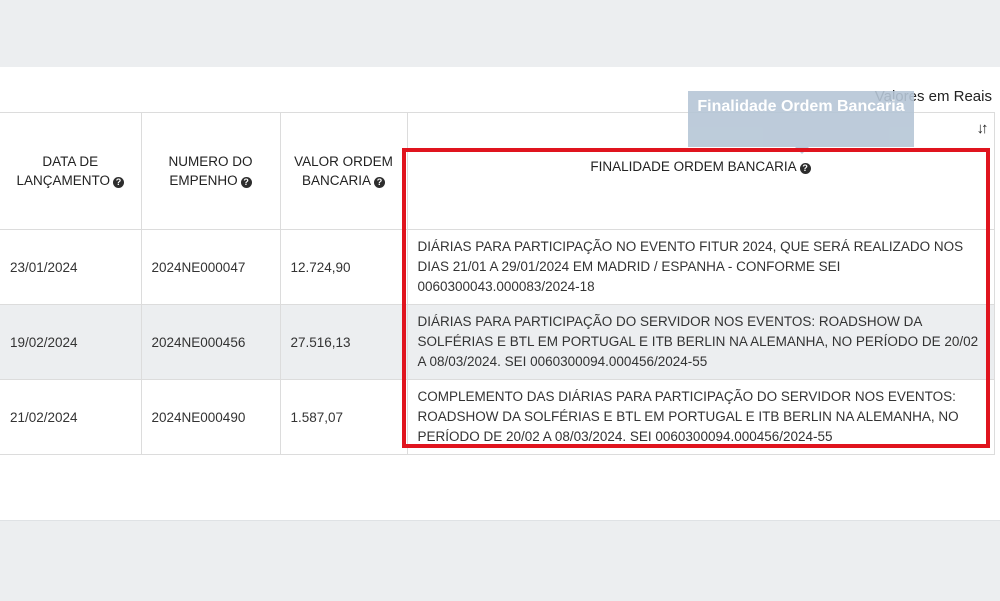  Describe the element at coordinates (210, 267) in the screenshot. I see `cell-empenho: 2024NE000047` at that location.